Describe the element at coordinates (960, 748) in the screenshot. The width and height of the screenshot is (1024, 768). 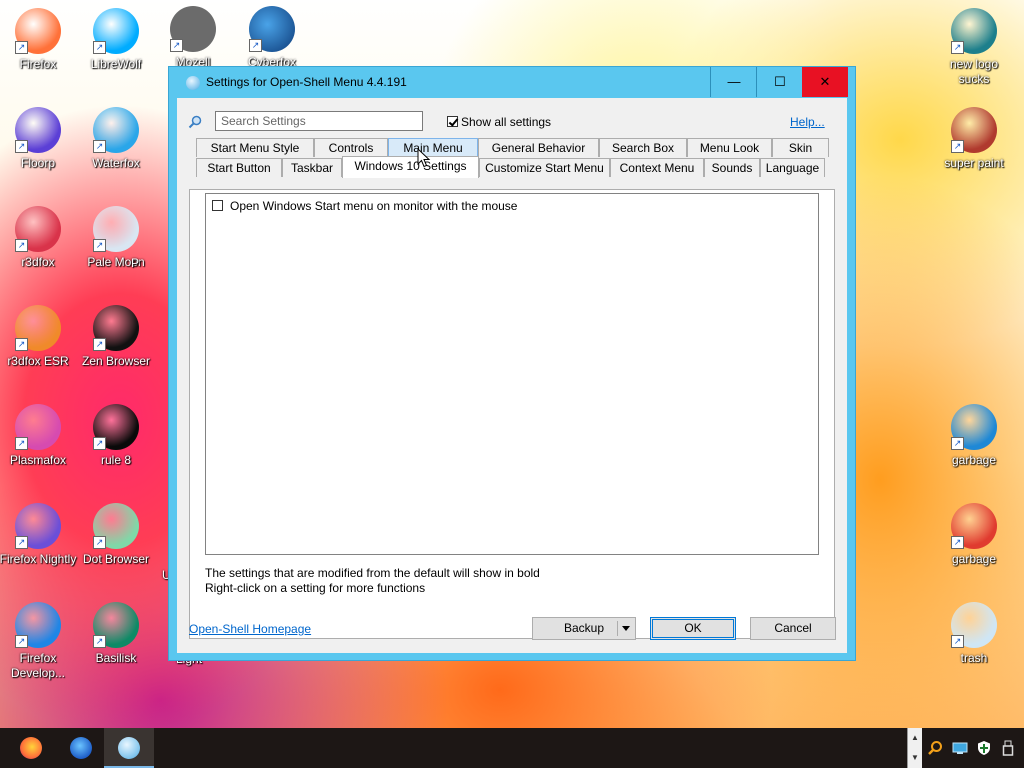
I see `network-icon` at that location.